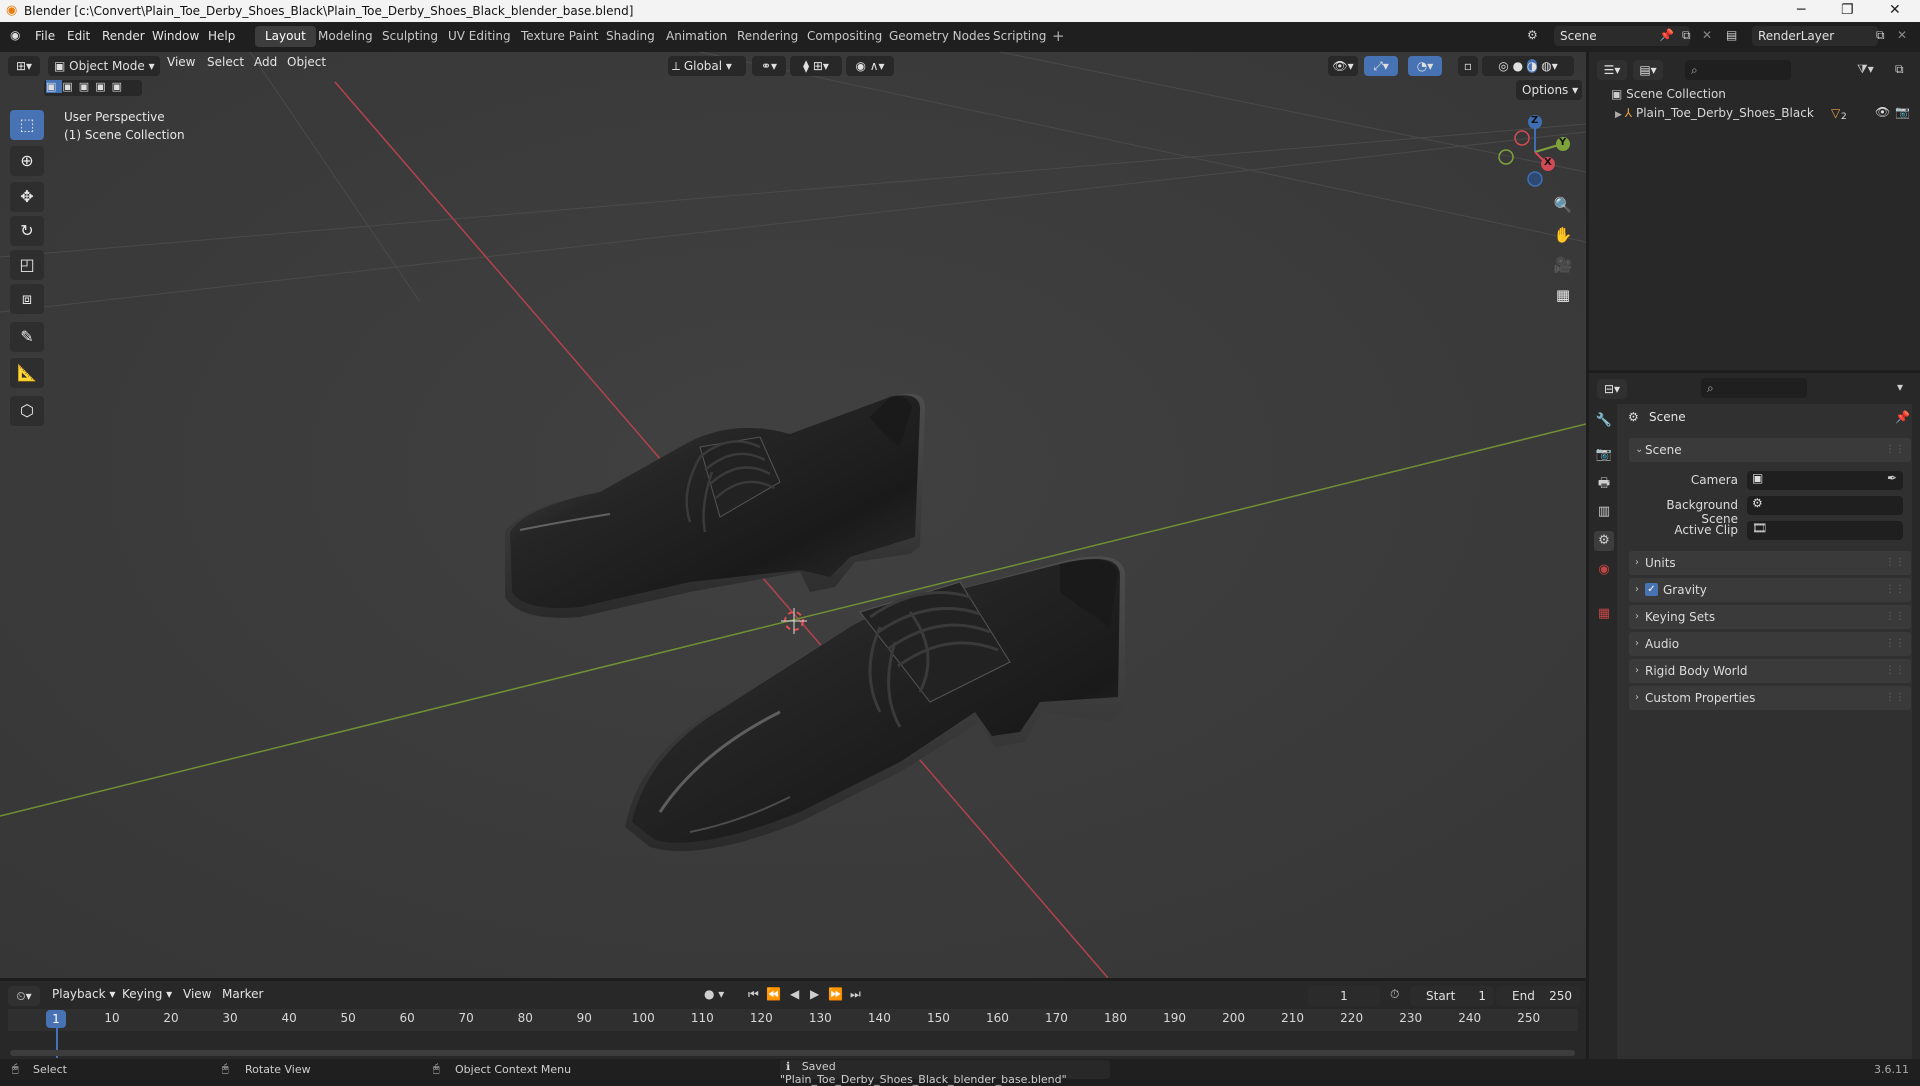  What do you see at coordinates (1648, 70) in the screenshot?
I see `outliner-display-mode: ▤▾` at bounding box center [1648, 70].